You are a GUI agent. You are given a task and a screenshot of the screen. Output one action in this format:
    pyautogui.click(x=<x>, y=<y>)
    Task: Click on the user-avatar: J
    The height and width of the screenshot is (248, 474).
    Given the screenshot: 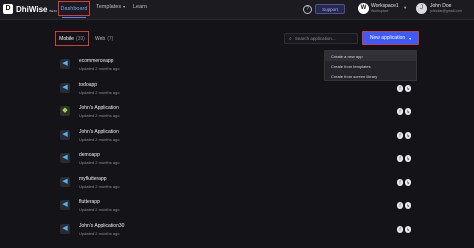 What is the action you would take?
    pyautogui.click(x=421, y=8)
    